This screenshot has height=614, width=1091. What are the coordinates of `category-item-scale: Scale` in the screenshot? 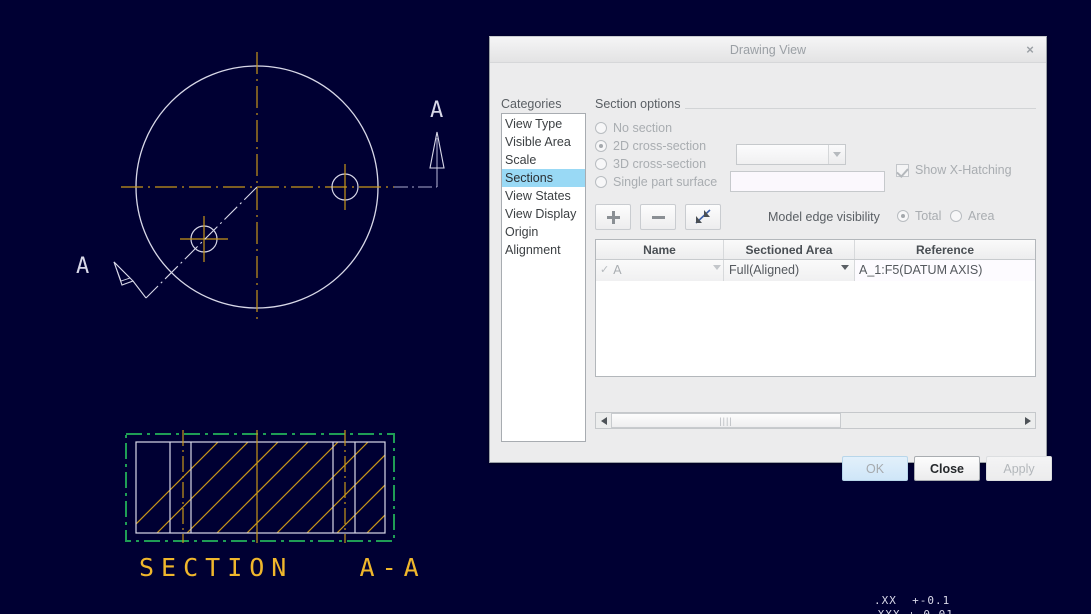 It's located at (543, 160).